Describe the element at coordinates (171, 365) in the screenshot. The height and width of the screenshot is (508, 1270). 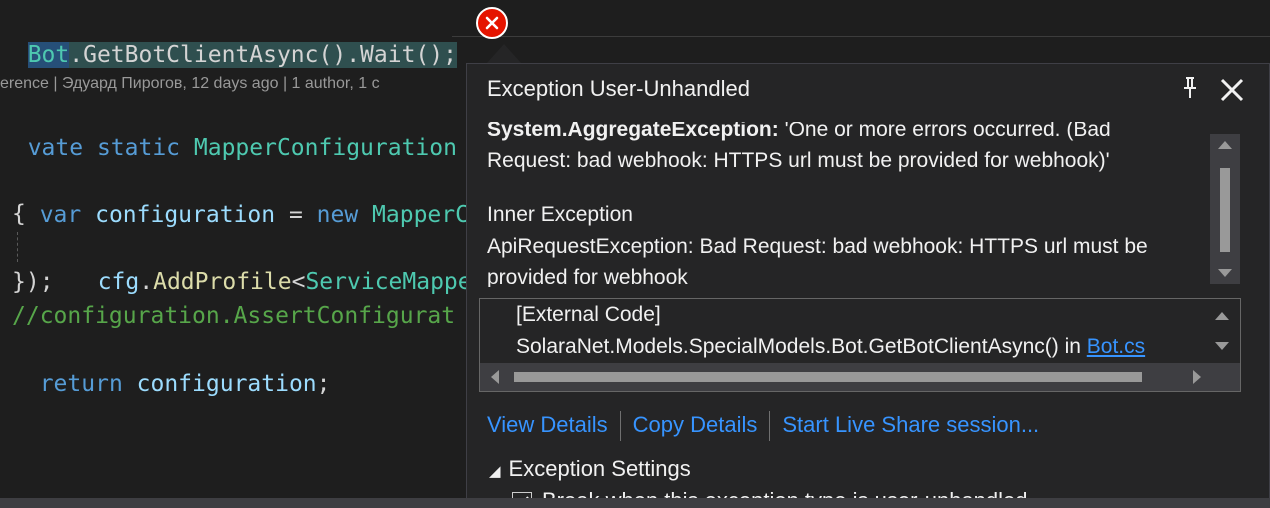
I see `code-line-10: return configuration;` at that location.